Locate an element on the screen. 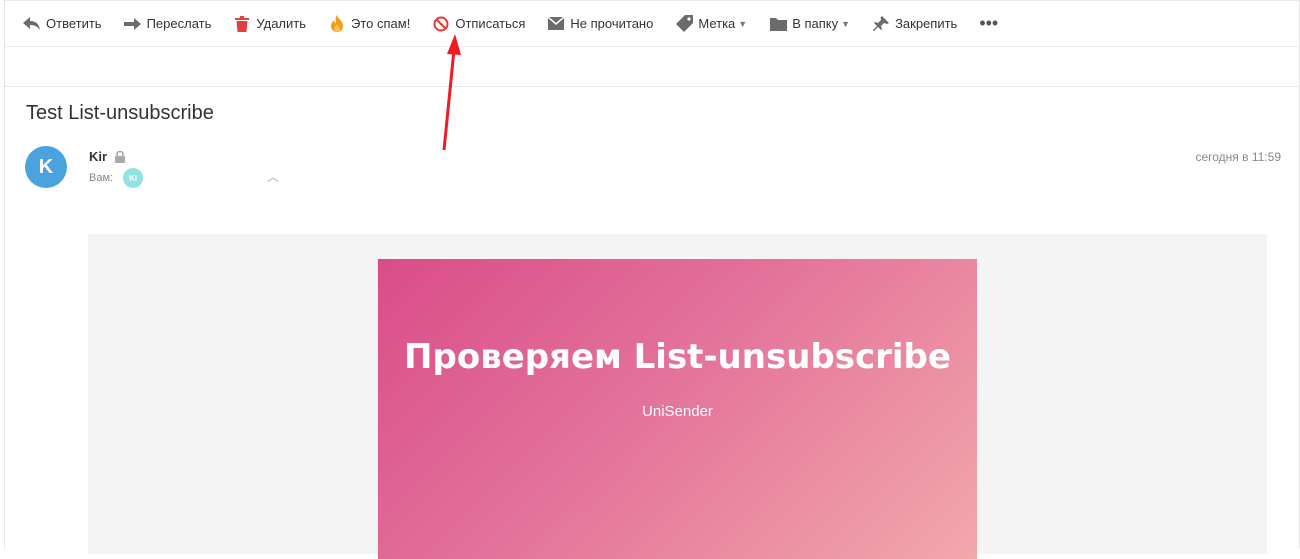 Image resolution: width=1300 pixels, height=559 pixels. tag-icon is located at coordinates (684, 24).